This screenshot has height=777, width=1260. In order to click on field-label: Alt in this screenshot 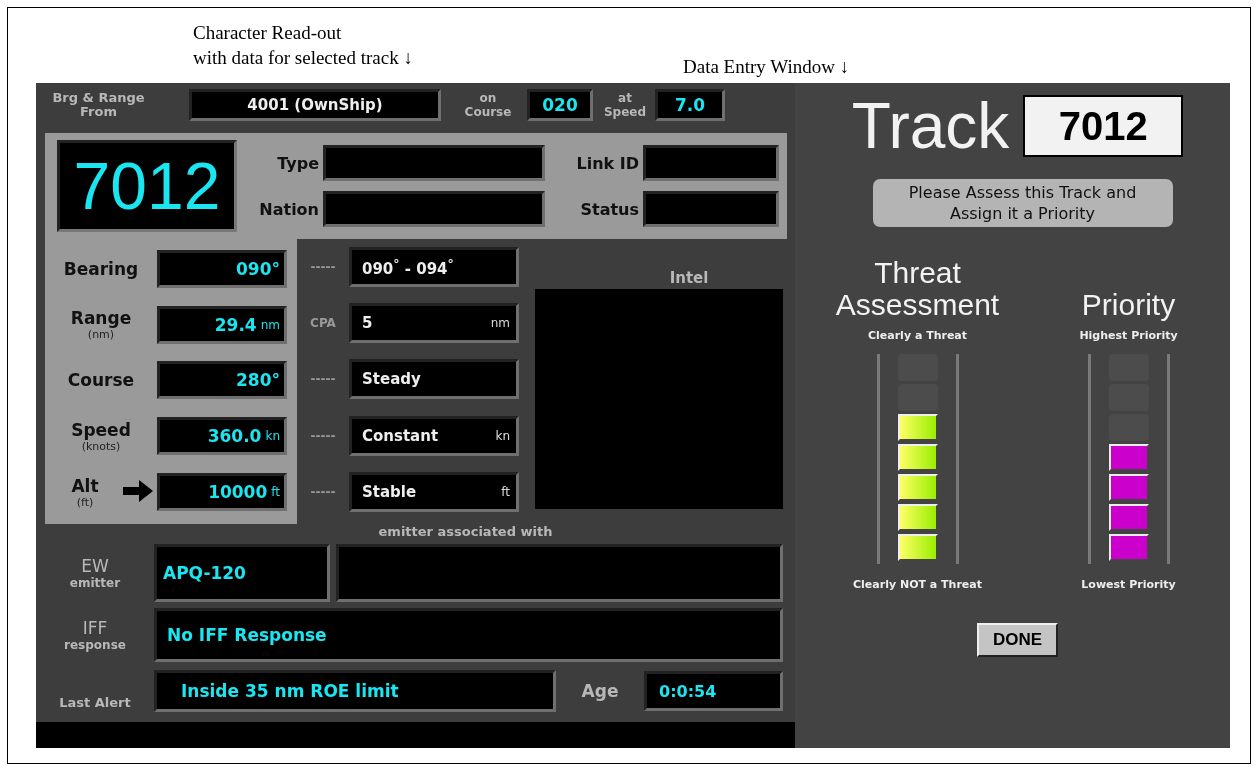, I will do `click(85, 485)`.